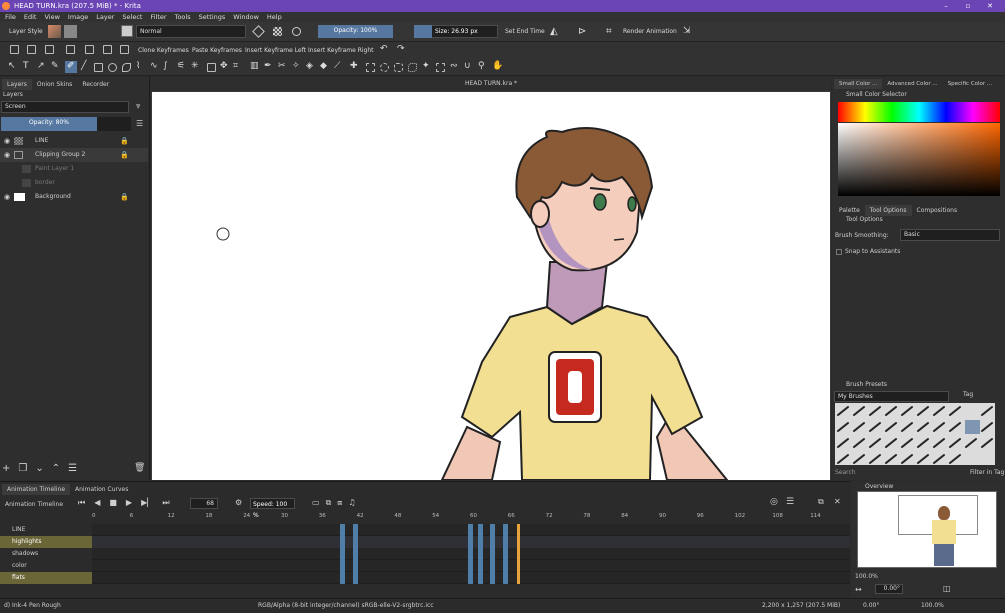  What do you see at coordinates (36, 489) in the screenshot?
I see `tab-animation-timeline: Animation Timeline` at bounding box center [36, 489].